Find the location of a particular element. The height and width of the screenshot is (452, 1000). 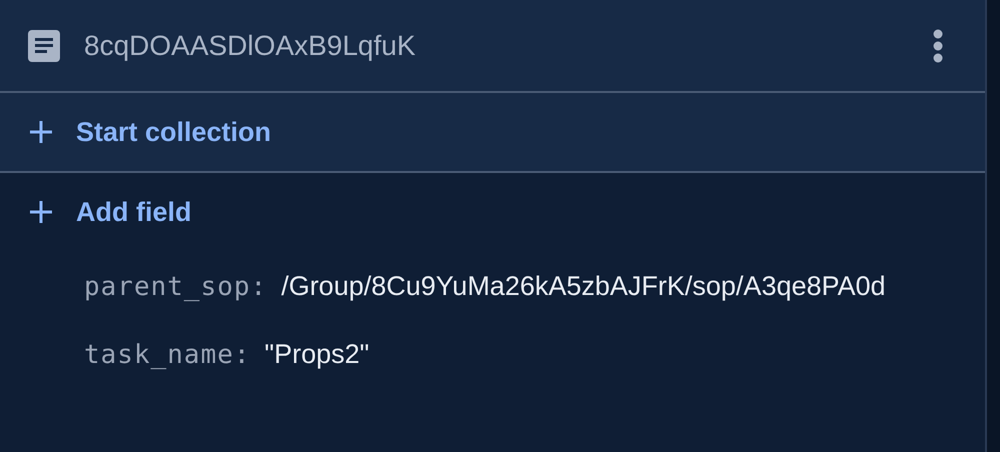

more-options-icon is located at coordinates (938, 45).